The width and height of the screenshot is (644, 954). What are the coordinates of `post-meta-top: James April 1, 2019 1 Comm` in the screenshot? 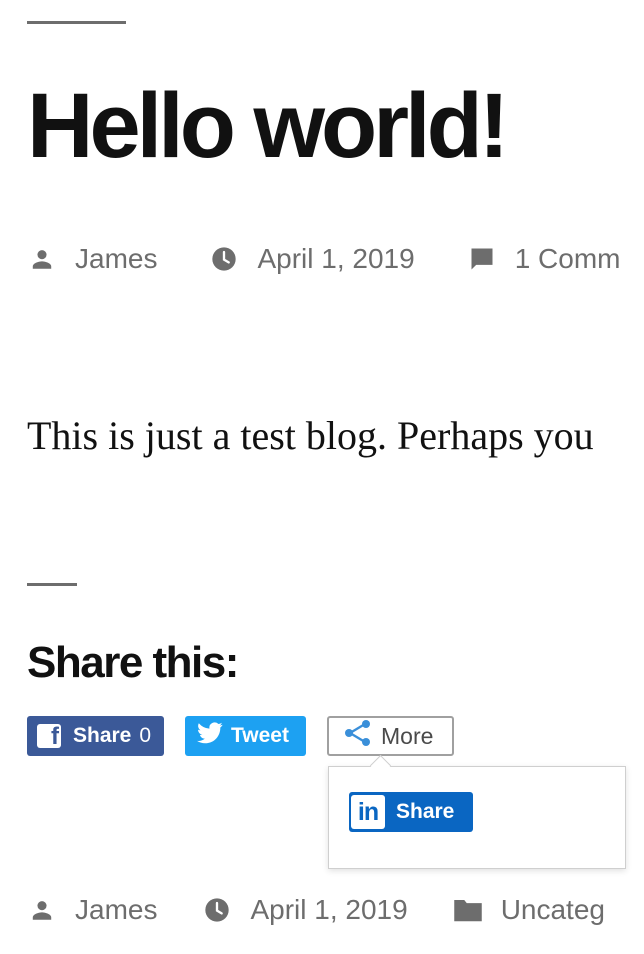 It's located at (323, 259).